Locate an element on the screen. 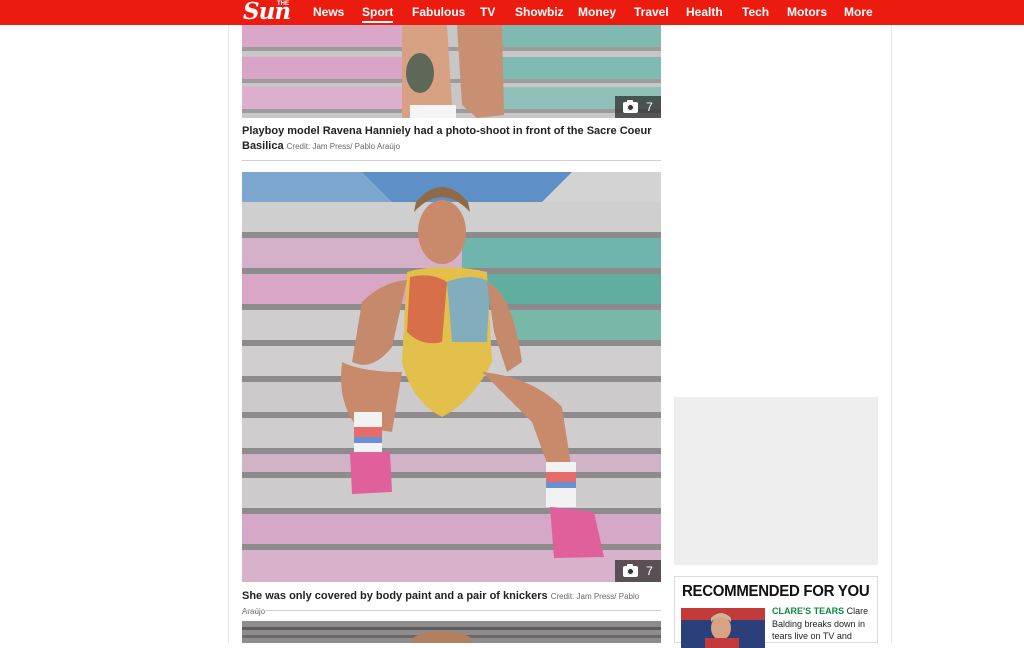 This screenshot has width=1024, height=648. nav-item-sport: Sport is located at coordinates (378, 14).